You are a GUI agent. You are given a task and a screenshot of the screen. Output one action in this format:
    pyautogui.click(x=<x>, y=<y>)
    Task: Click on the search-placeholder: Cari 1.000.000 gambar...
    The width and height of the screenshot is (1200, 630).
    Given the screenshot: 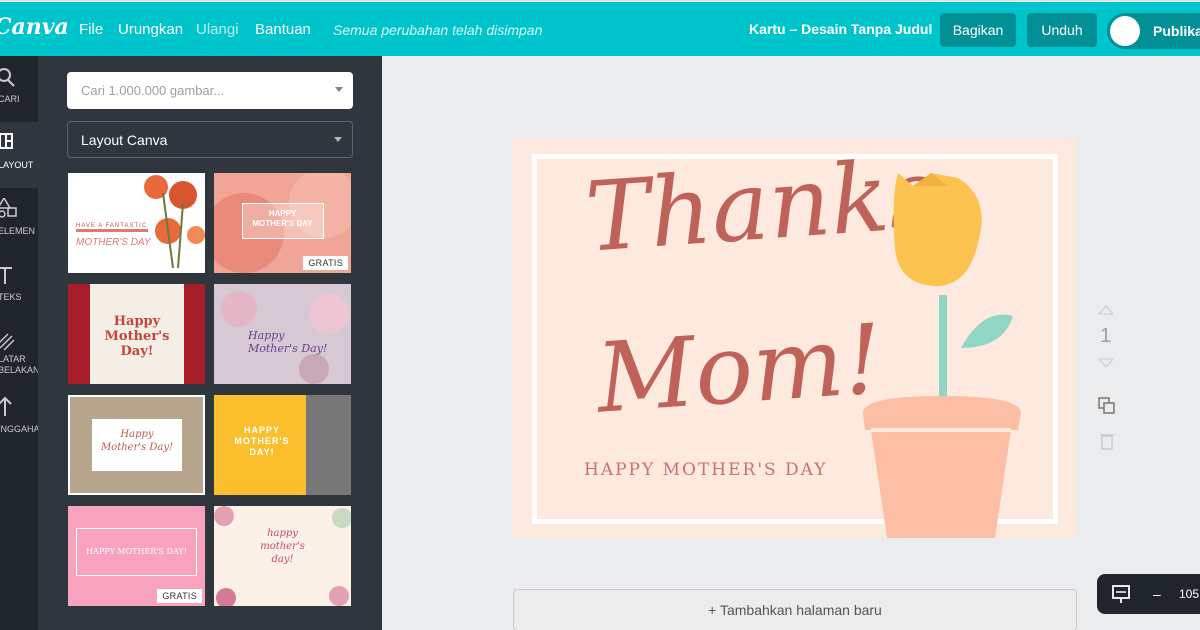 What is the action you would take?
    pyautogui.click(x=153, y=90)
    